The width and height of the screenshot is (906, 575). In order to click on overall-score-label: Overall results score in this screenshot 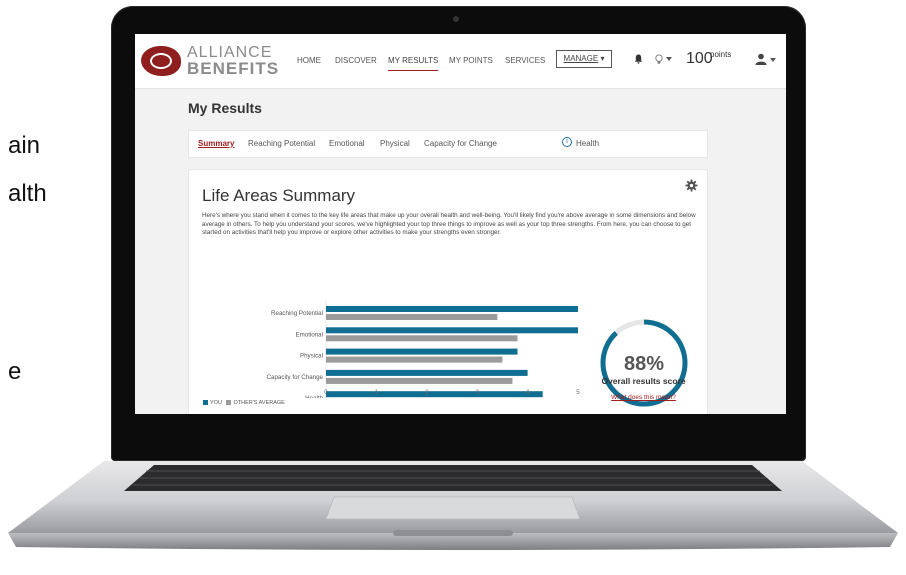, I will do `click(643, 381)`.